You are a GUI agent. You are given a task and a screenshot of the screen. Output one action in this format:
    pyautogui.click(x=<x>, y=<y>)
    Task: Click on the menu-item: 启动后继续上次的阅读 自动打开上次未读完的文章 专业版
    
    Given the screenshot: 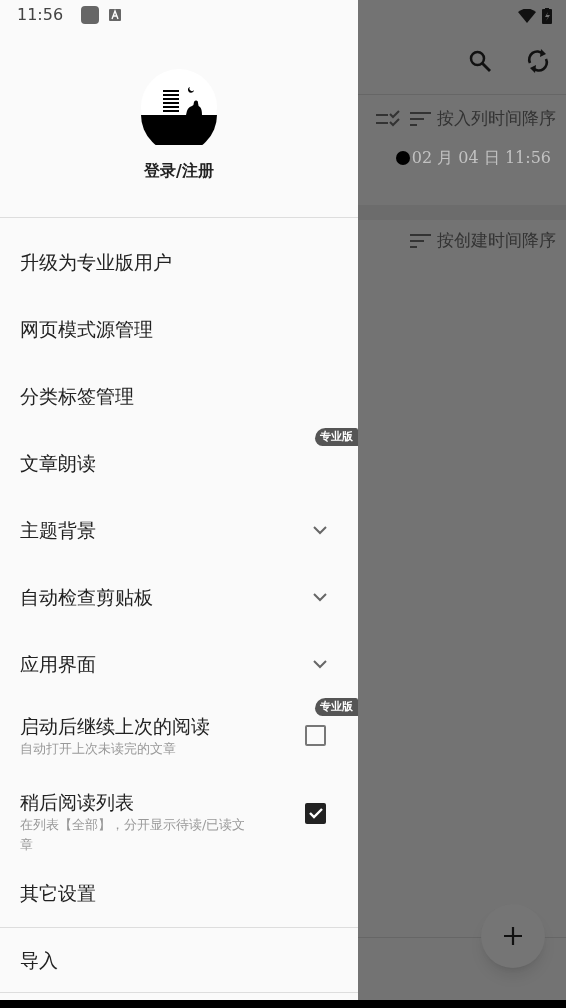 What is the action you would take?
    pyautogui.click(x=179, y=735)
    